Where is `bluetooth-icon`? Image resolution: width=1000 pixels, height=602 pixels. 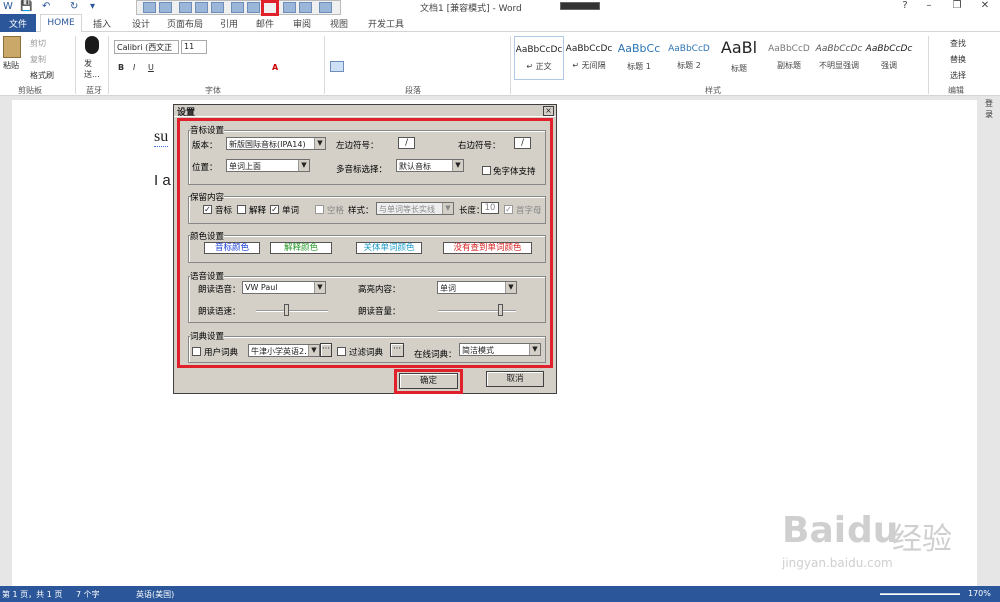
bluetooth-icon is located at coordinates (92, 45).